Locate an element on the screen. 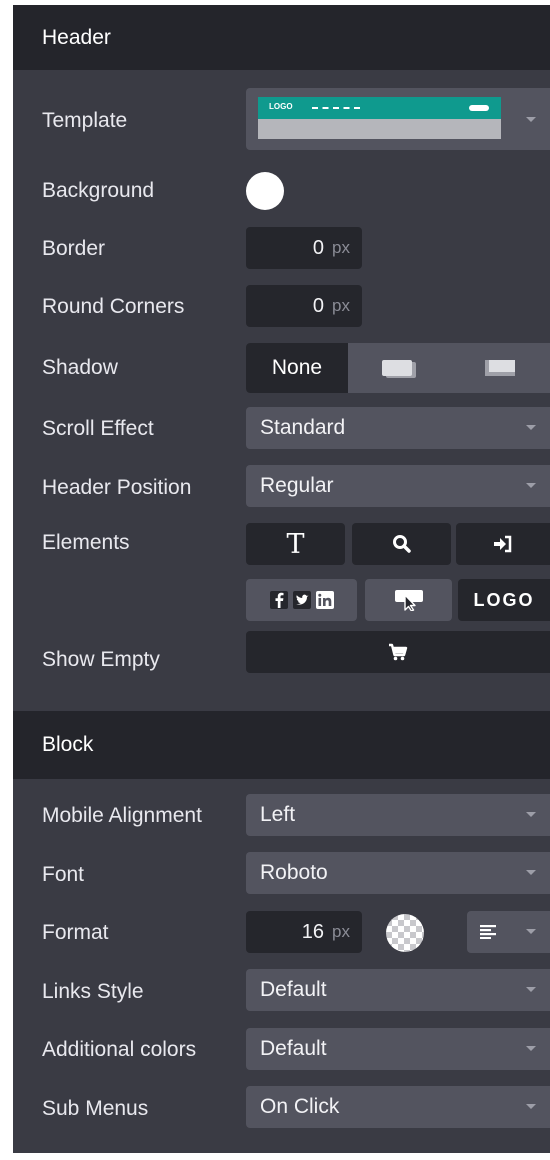  align-left-icon is located at coordinates (488, 932).